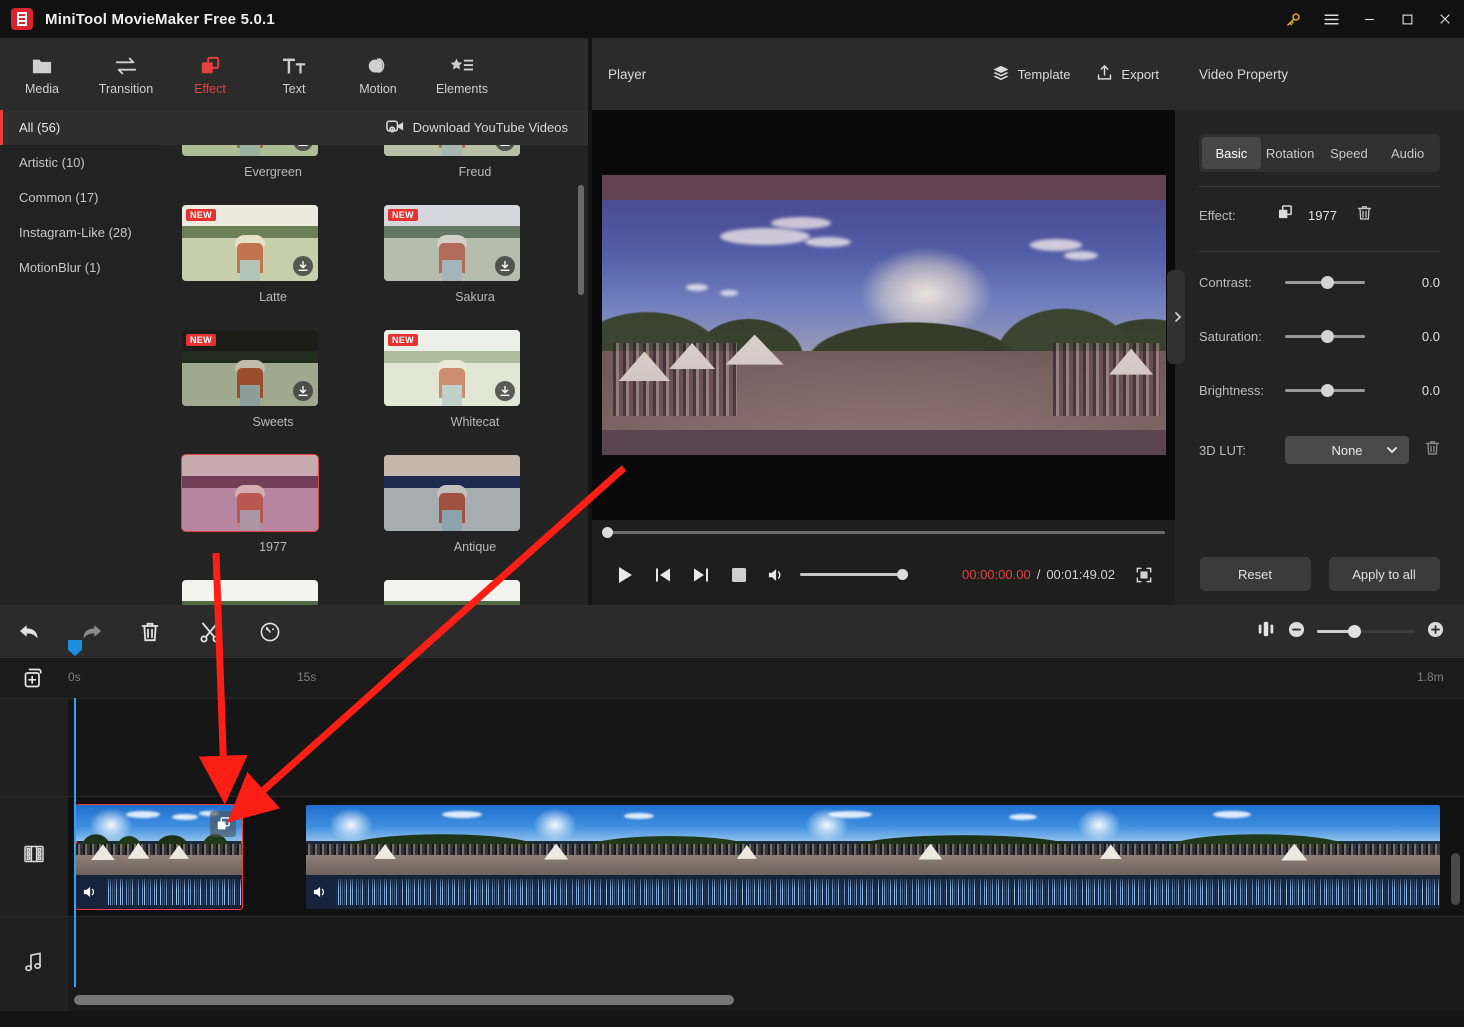  I want to click on delete-button, so click(150, 631).